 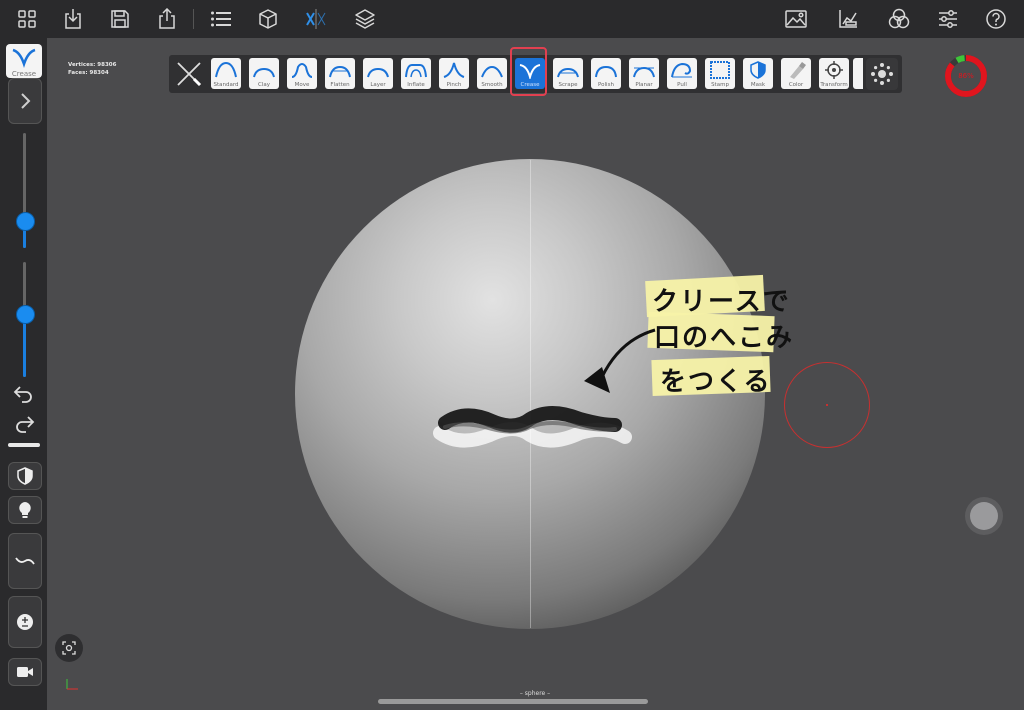 What do you see at coordinates (858, 73) in the screenshot?
I see `tool-overflow` at bounding box center [858, 73].